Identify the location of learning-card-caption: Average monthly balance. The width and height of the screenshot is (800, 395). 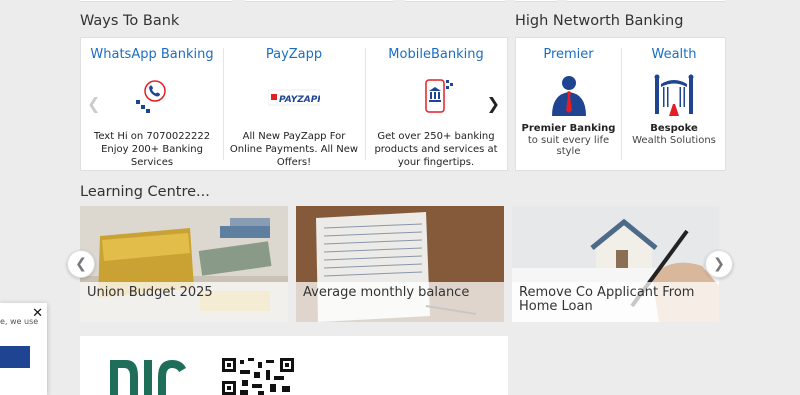
(400, 302).